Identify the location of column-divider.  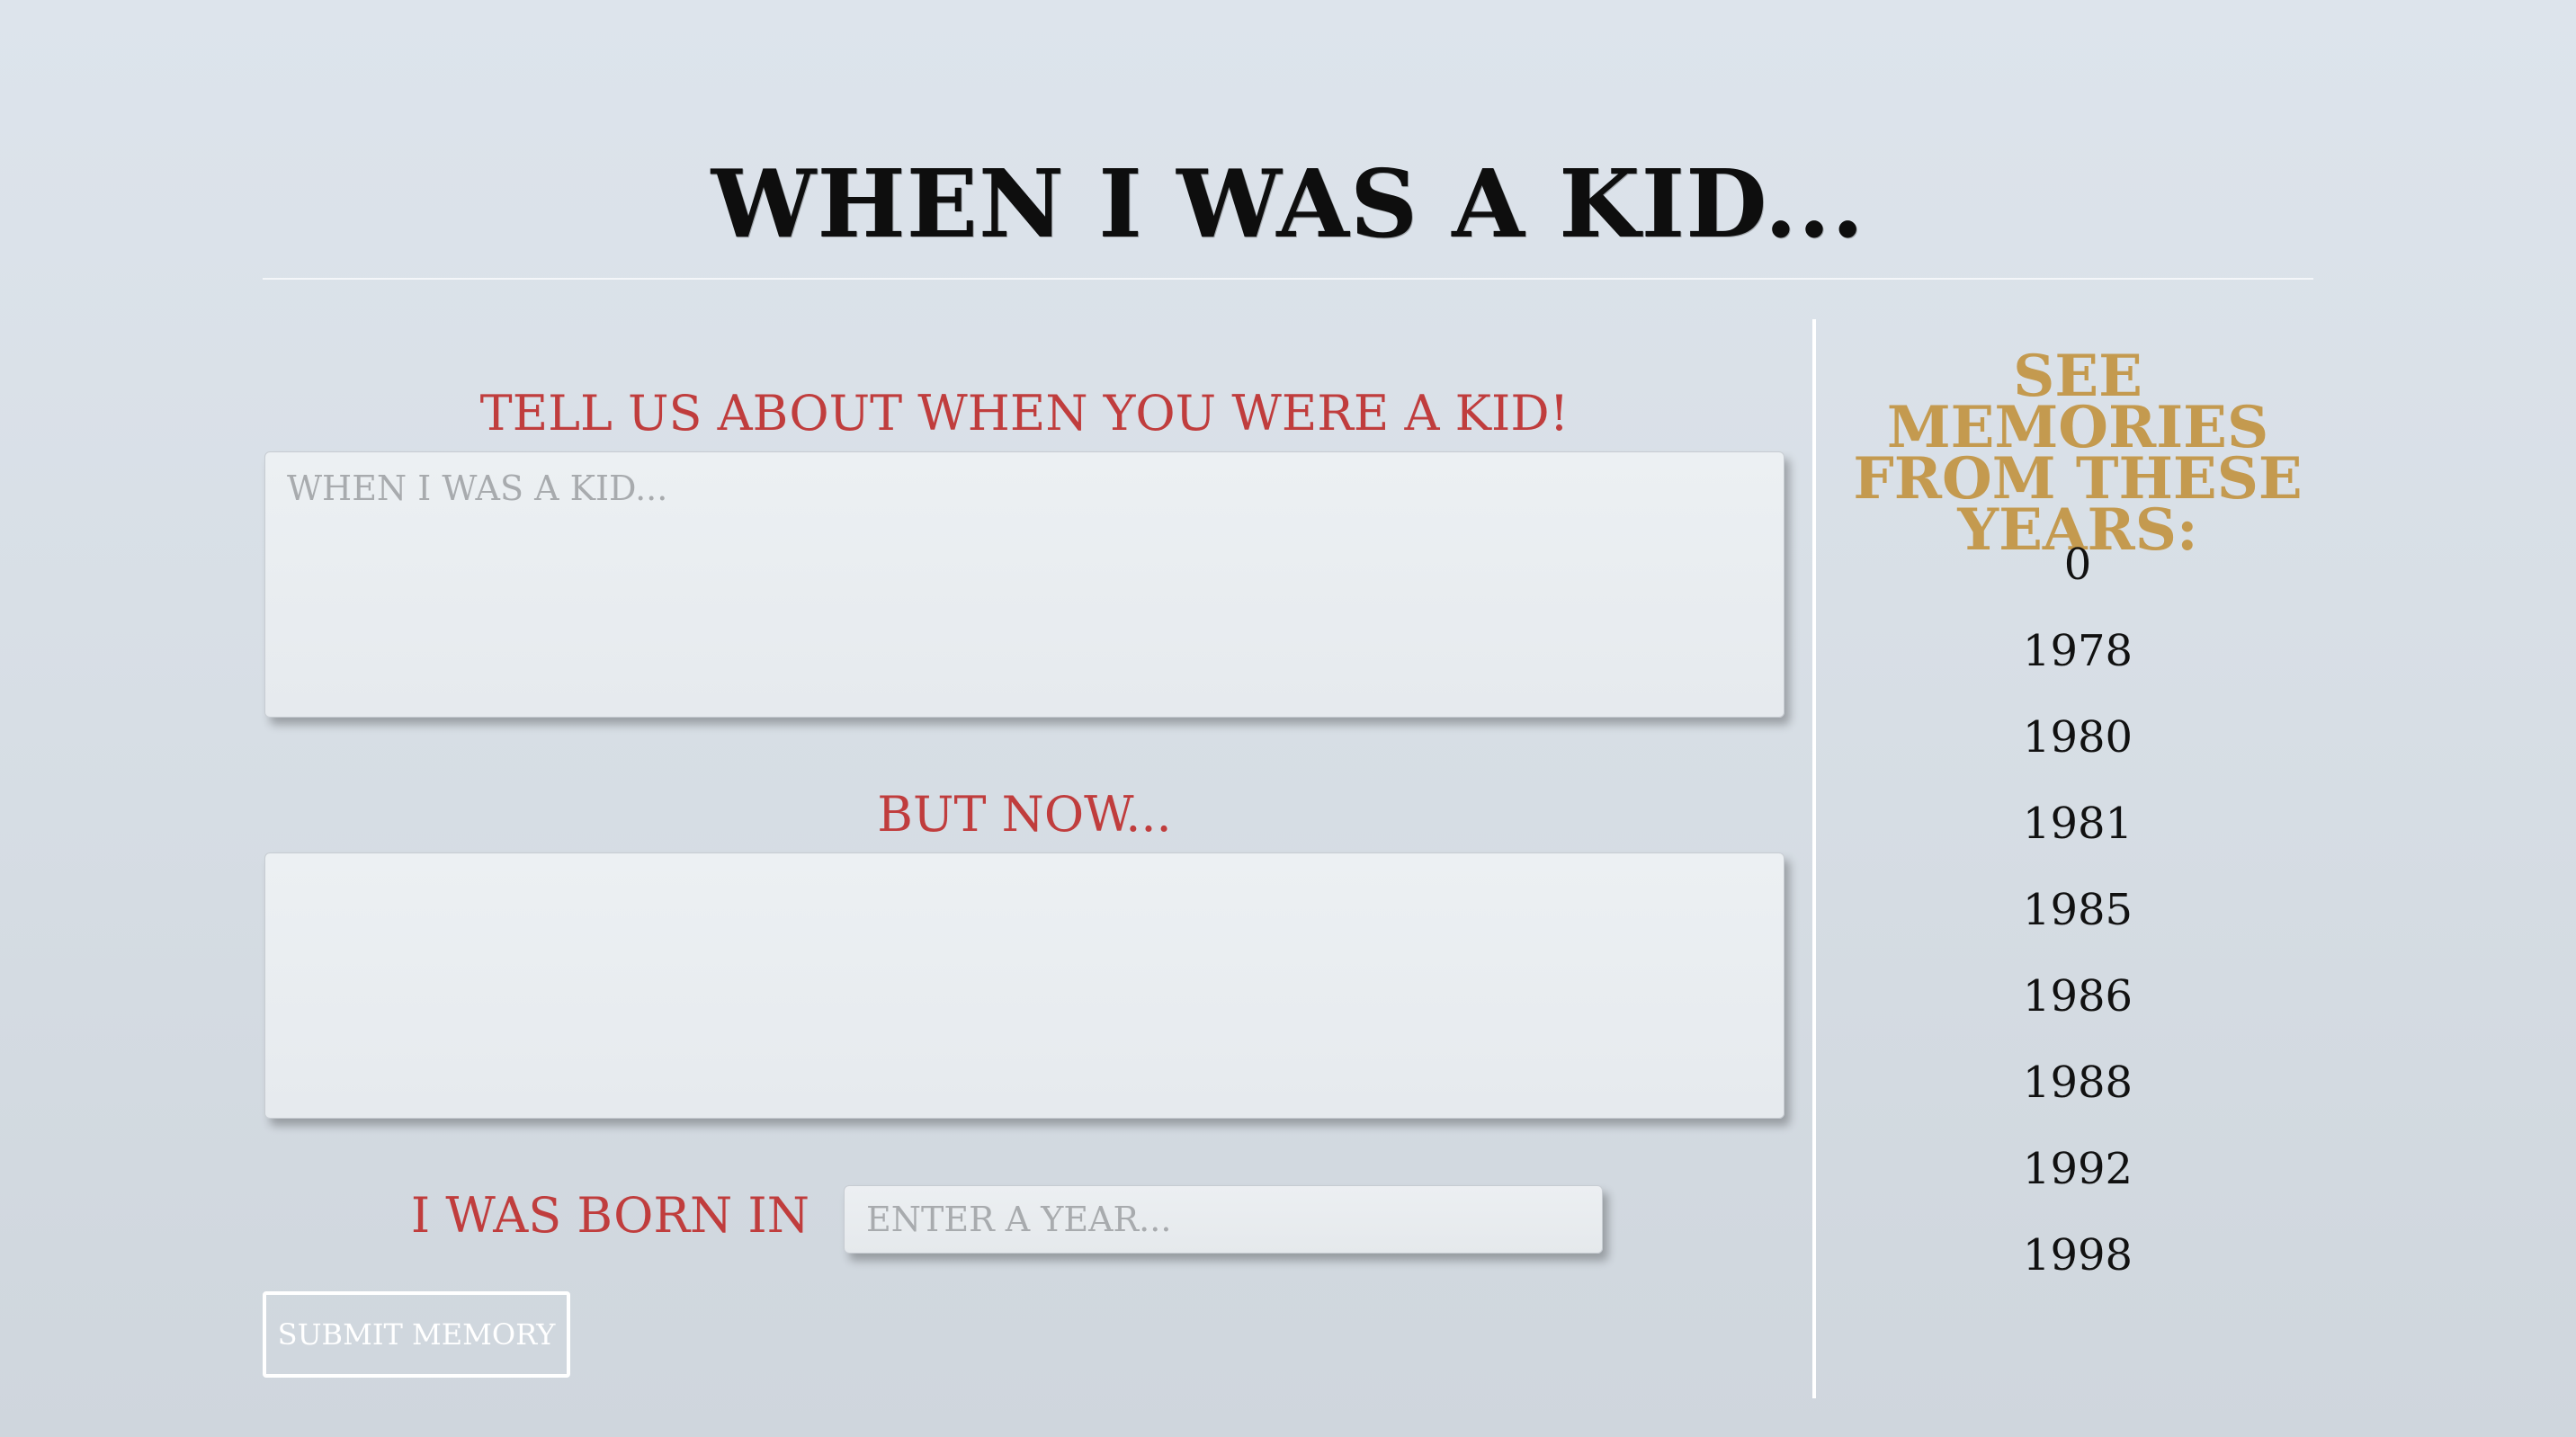
(1814, 858).